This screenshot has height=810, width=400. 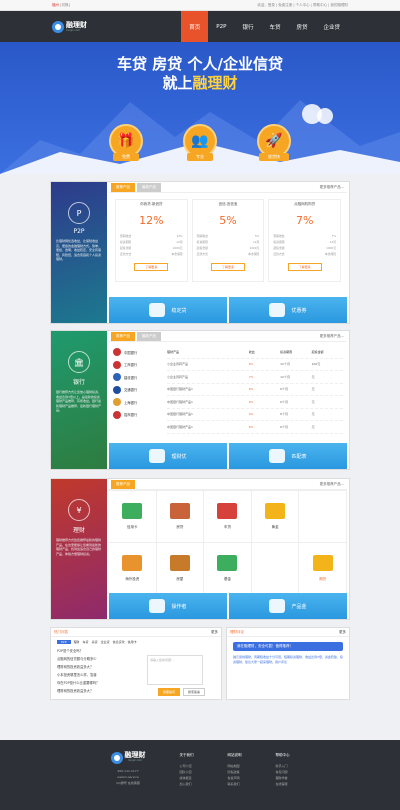 I want to click on grid-empty, so click(x=275, y=569).